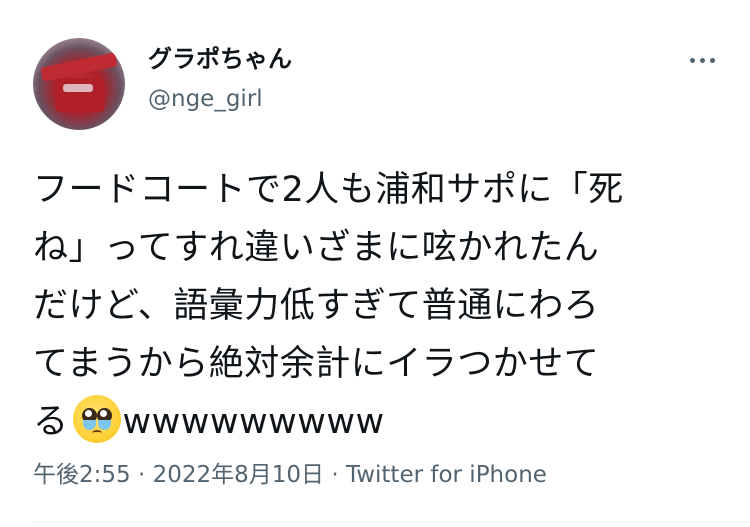 This screenshot has width=750, height=527. What do you see at coordinates (220, 59) in the screenshot?
I see `display-name: グラポちゃん` at bounding box center [220, 59].